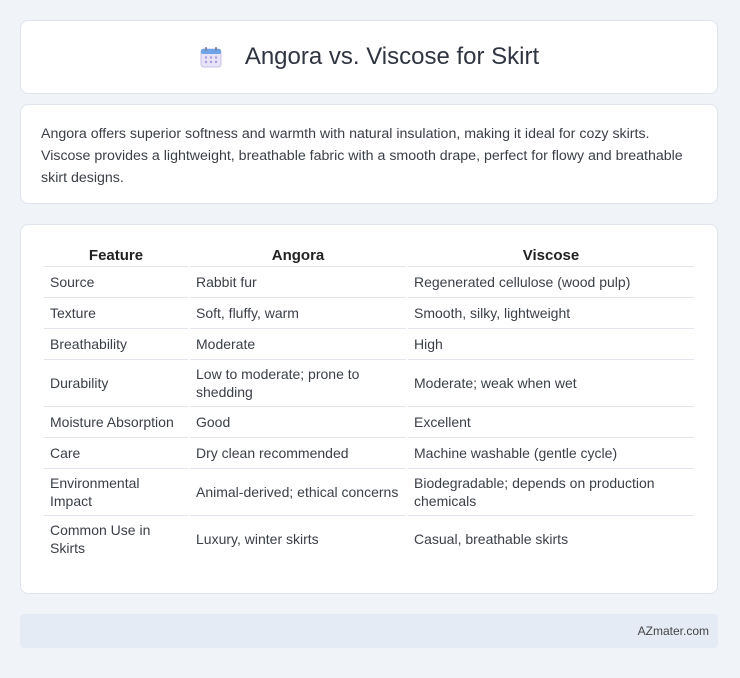 This screenshot has width=740, height=678. Describe the element at coordinates (369, 631) in the screenshot. I see `footer-bar: AZmater.com` at that location.